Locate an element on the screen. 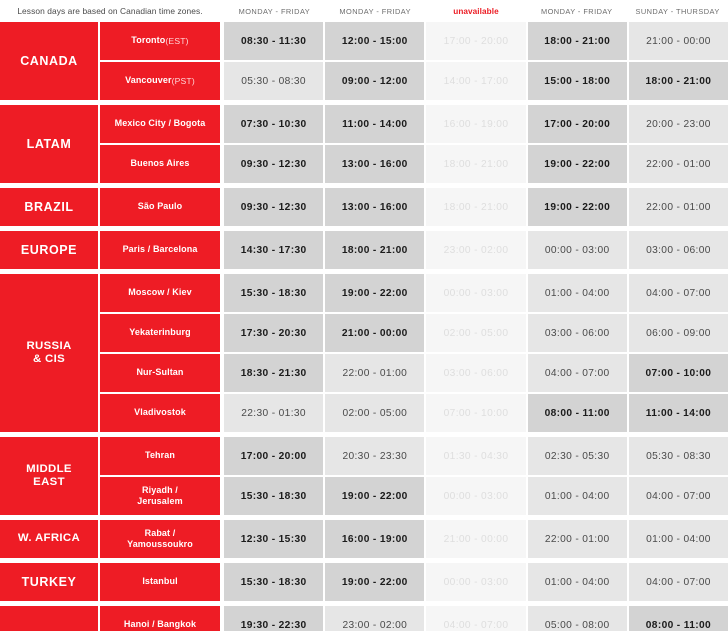 Image resolution: width=728 pixels, height=631 pixels. time-slot-unavailable: 03:00 - 06:00 is located at coordinates (476, 373).